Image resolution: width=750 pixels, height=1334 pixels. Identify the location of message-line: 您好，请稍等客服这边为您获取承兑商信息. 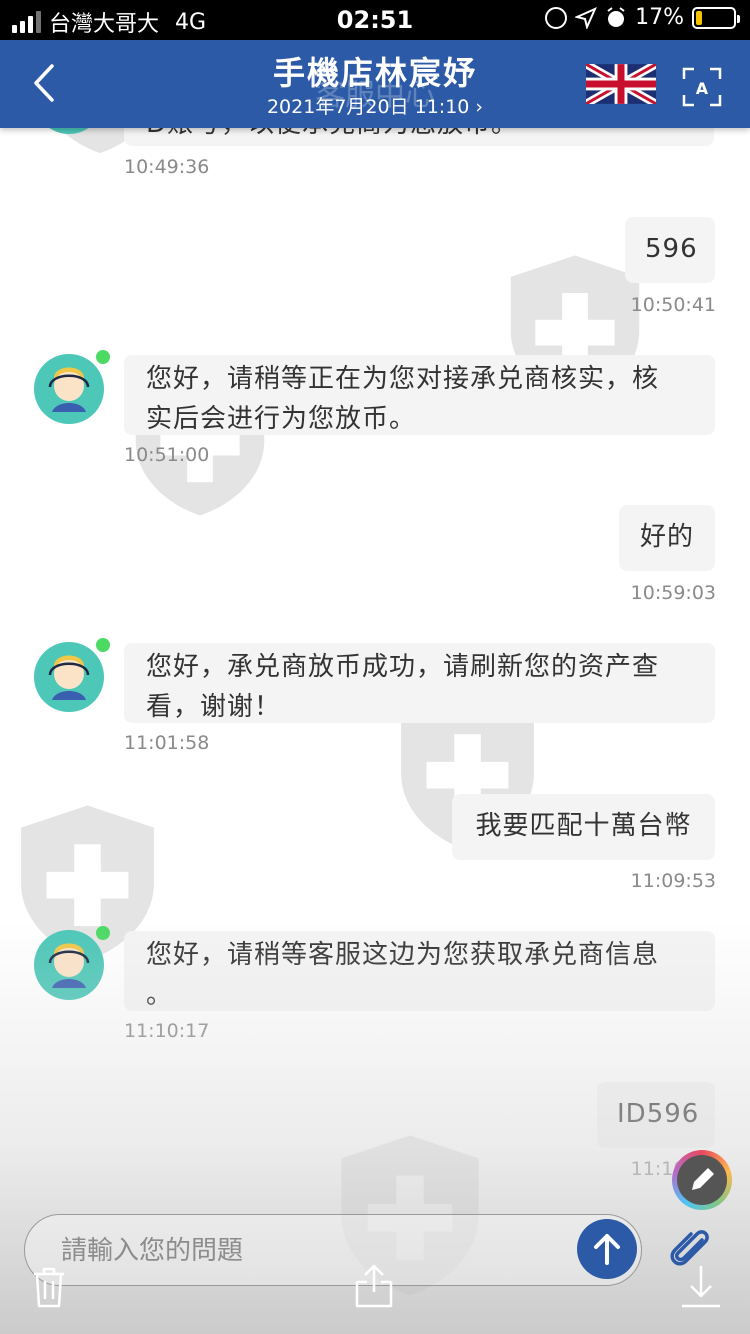
(403, 955).